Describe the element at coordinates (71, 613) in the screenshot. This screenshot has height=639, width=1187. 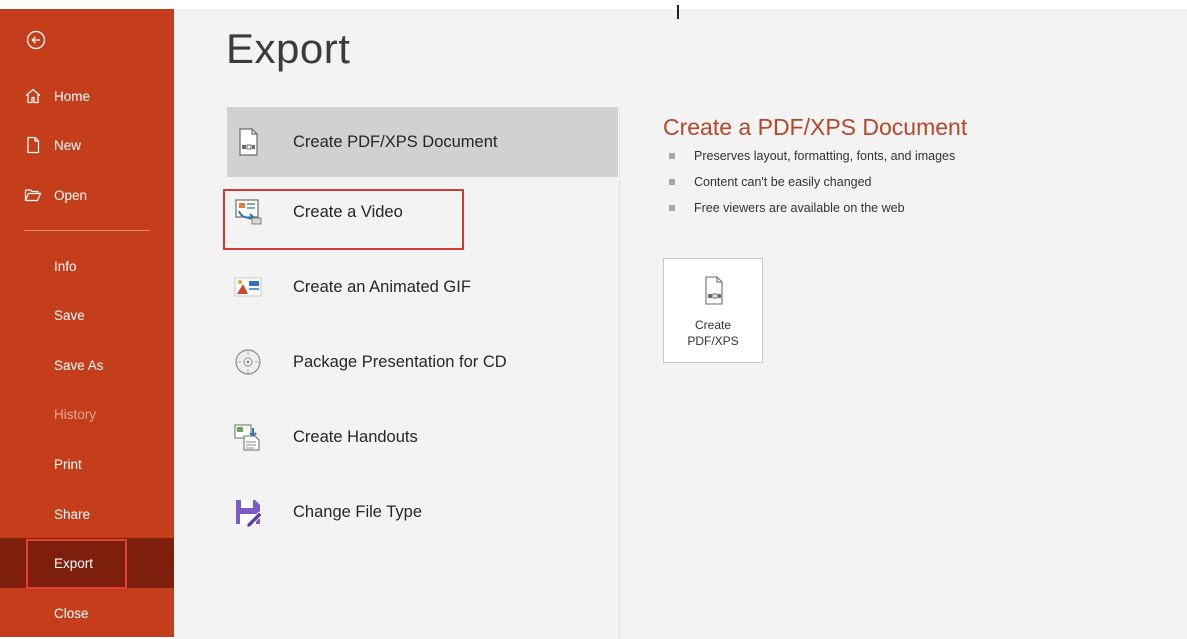
I see `sidebar-item-label: Close` at that location.